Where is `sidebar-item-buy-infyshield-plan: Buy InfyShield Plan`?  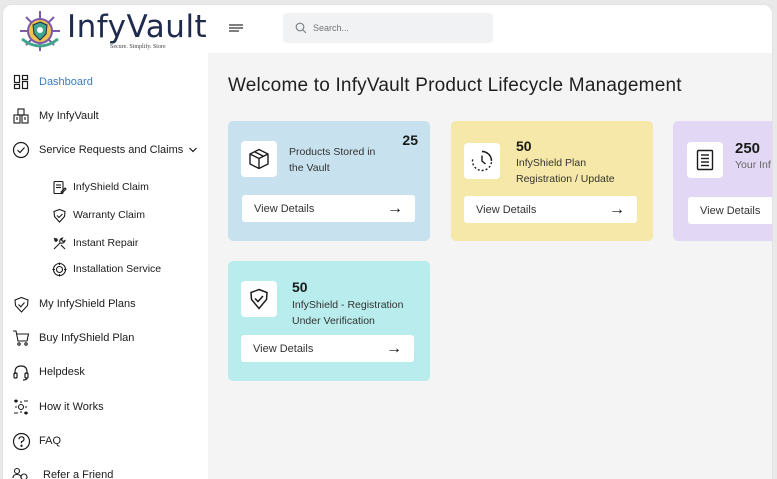 sidebar-item-buy-infyshield-plan: Buy InfyShield Plan is located at coordinates (108, 338).